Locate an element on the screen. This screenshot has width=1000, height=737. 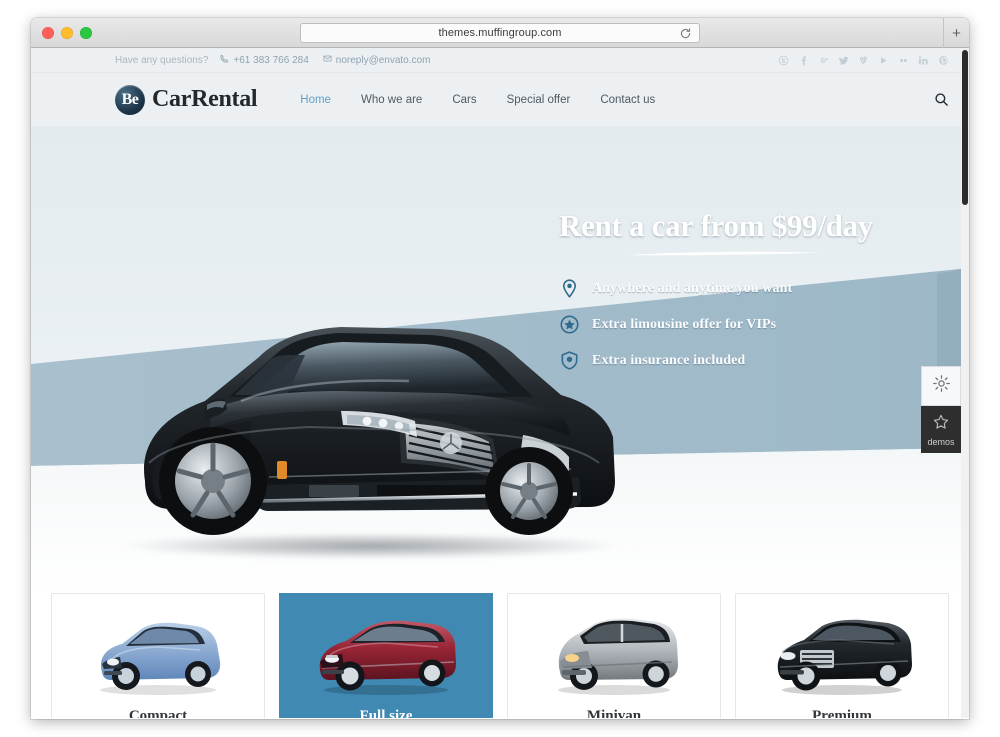
car-card-minivan: Minivan is located at coordinates (614, 655).